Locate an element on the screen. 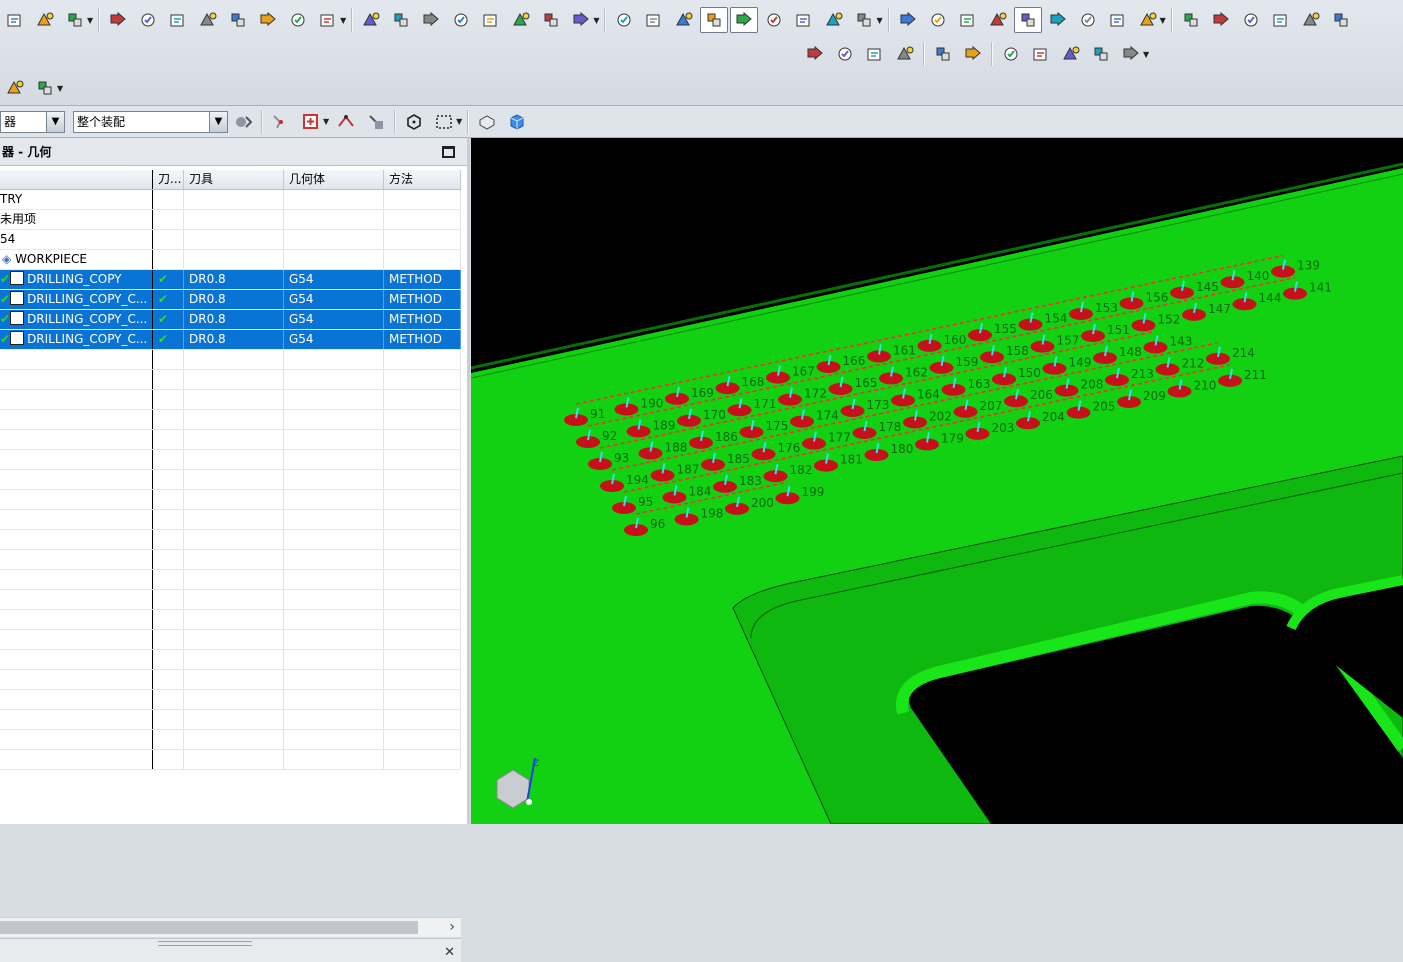  tool-holder-icon is located at coordinates (1058, 20).